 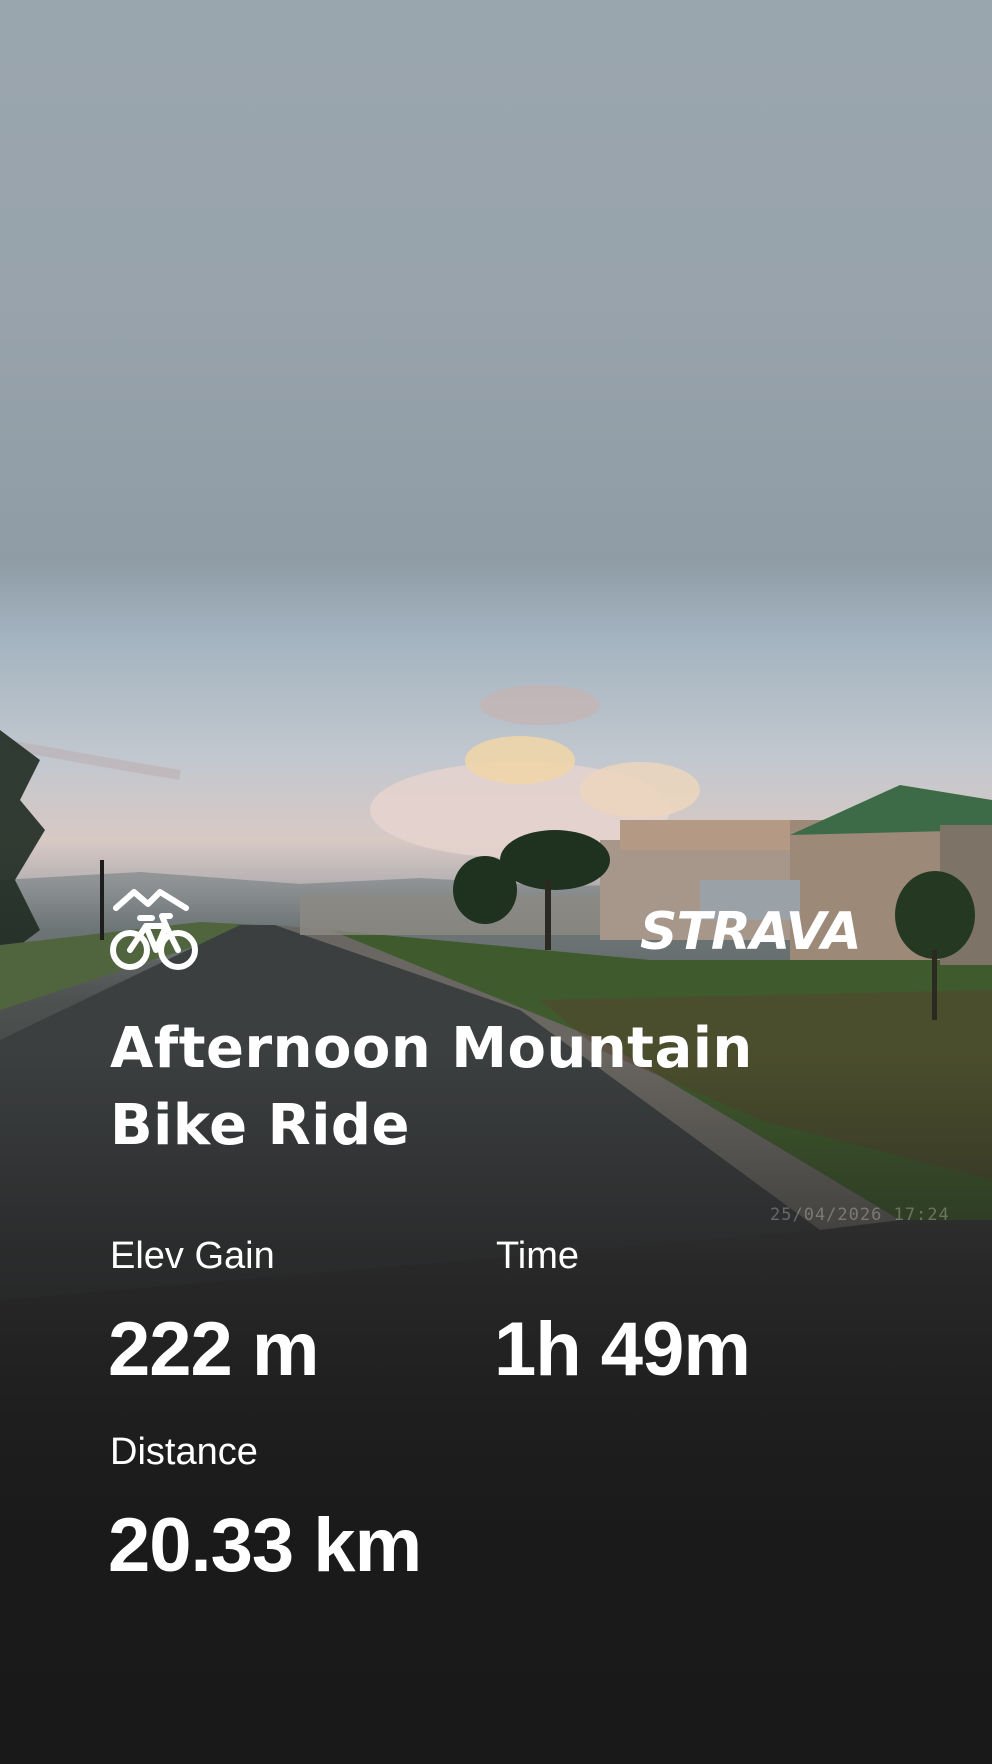 What do you see at coordinates (538, 1256) in the screenshot?
I see `stat-label-time: Time` at bounding box center [538, 1256].